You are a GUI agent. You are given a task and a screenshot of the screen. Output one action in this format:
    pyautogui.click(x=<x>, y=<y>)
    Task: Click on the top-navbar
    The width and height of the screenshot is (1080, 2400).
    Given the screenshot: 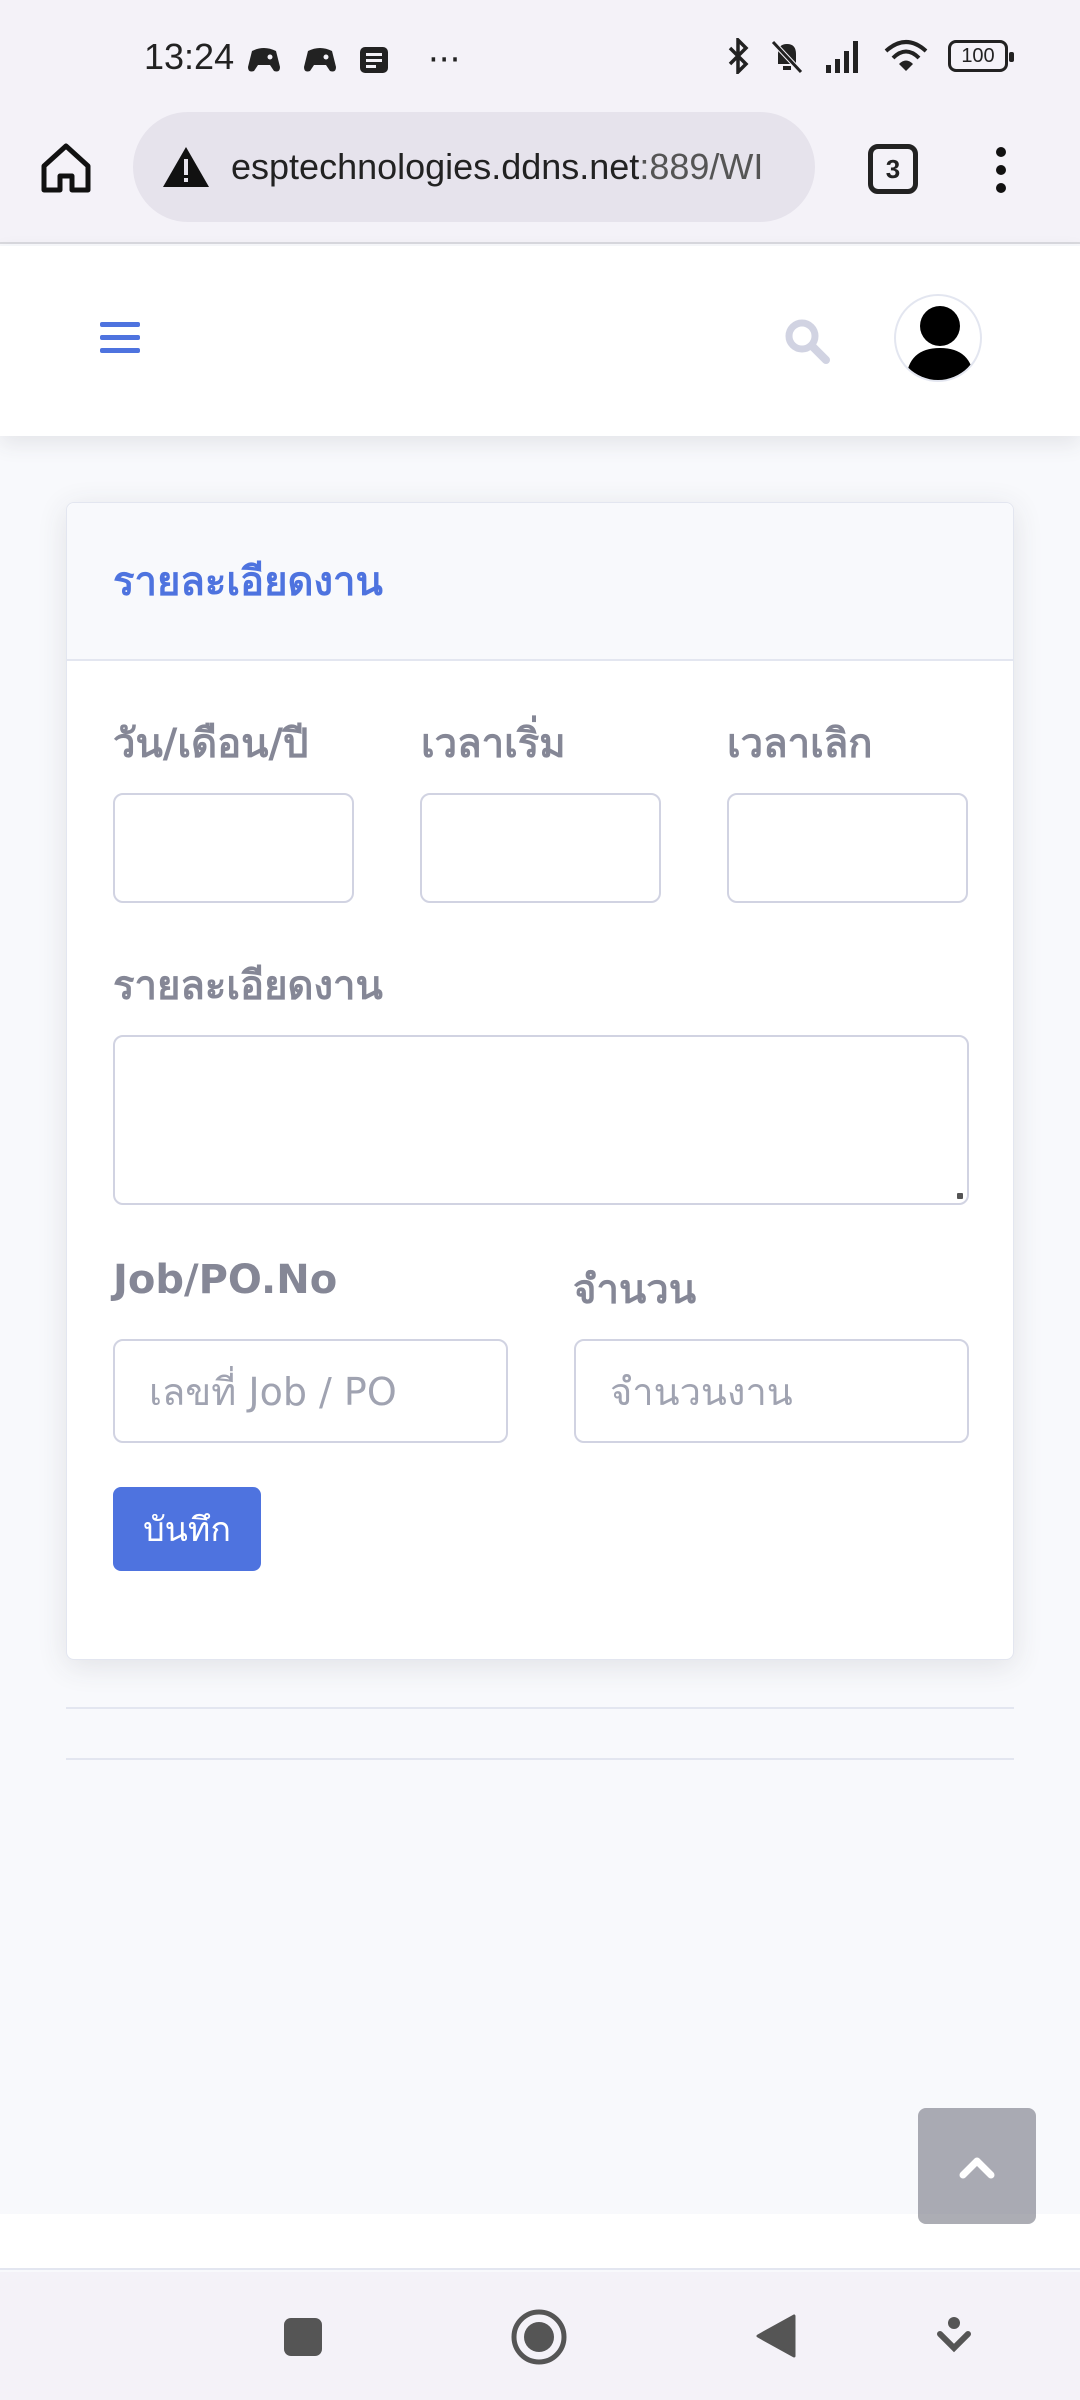 What is the action you would take?
    pyautogui.click(x=540, y=341)
    